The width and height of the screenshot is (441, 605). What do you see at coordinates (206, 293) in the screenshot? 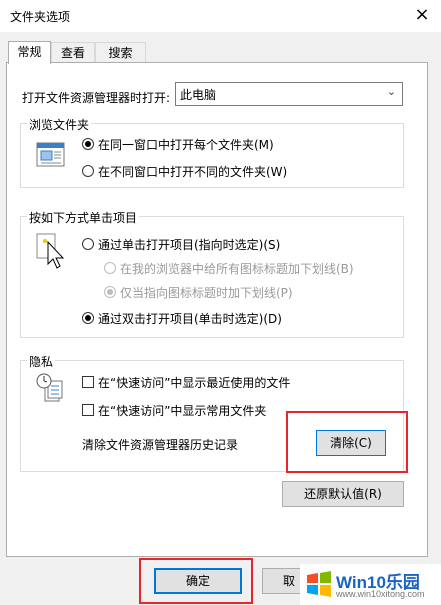
I see `radio-underline-hover-label: 仅当指向图标标题时加下划线(P)` at bounding box center [206, 293].